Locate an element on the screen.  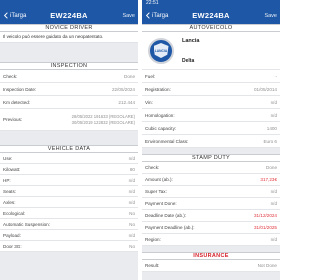
row-value: 212.444 is located at coordinates (126, 102).